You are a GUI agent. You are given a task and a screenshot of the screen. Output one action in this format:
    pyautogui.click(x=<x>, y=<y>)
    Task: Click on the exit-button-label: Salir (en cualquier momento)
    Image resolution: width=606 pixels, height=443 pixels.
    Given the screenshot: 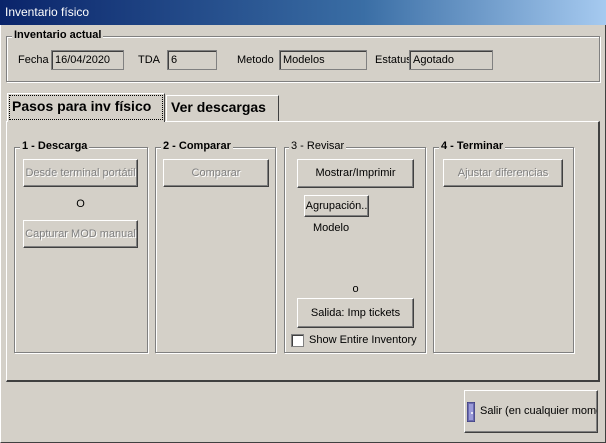 What is the action you would take?
    pyautogui.click(x=538, y=411)
    